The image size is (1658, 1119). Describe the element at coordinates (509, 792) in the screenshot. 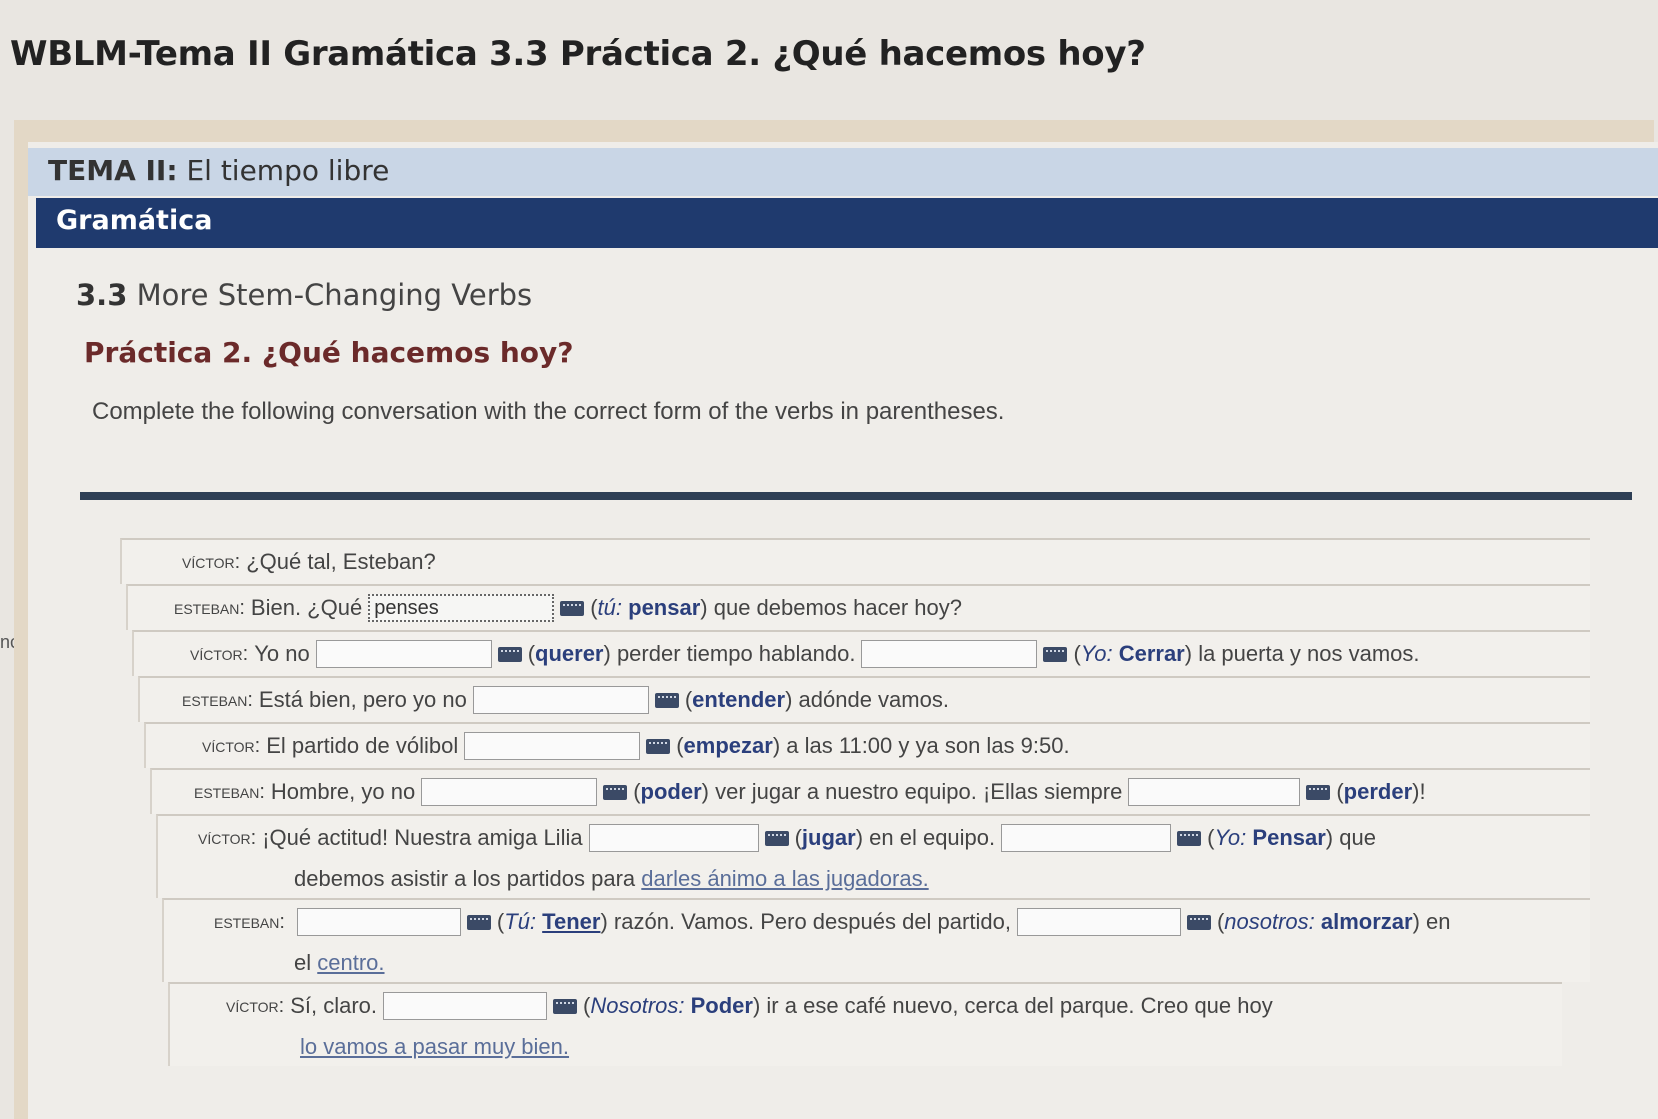

I see `answer-input-poder` at that location.